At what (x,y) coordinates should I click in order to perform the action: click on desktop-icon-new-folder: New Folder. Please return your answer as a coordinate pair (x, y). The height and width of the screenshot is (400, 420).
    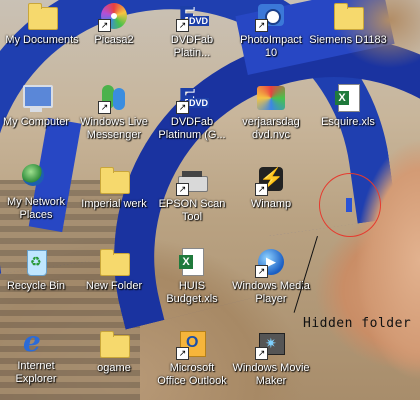
    Looking at the image, I should click on (114, 282).